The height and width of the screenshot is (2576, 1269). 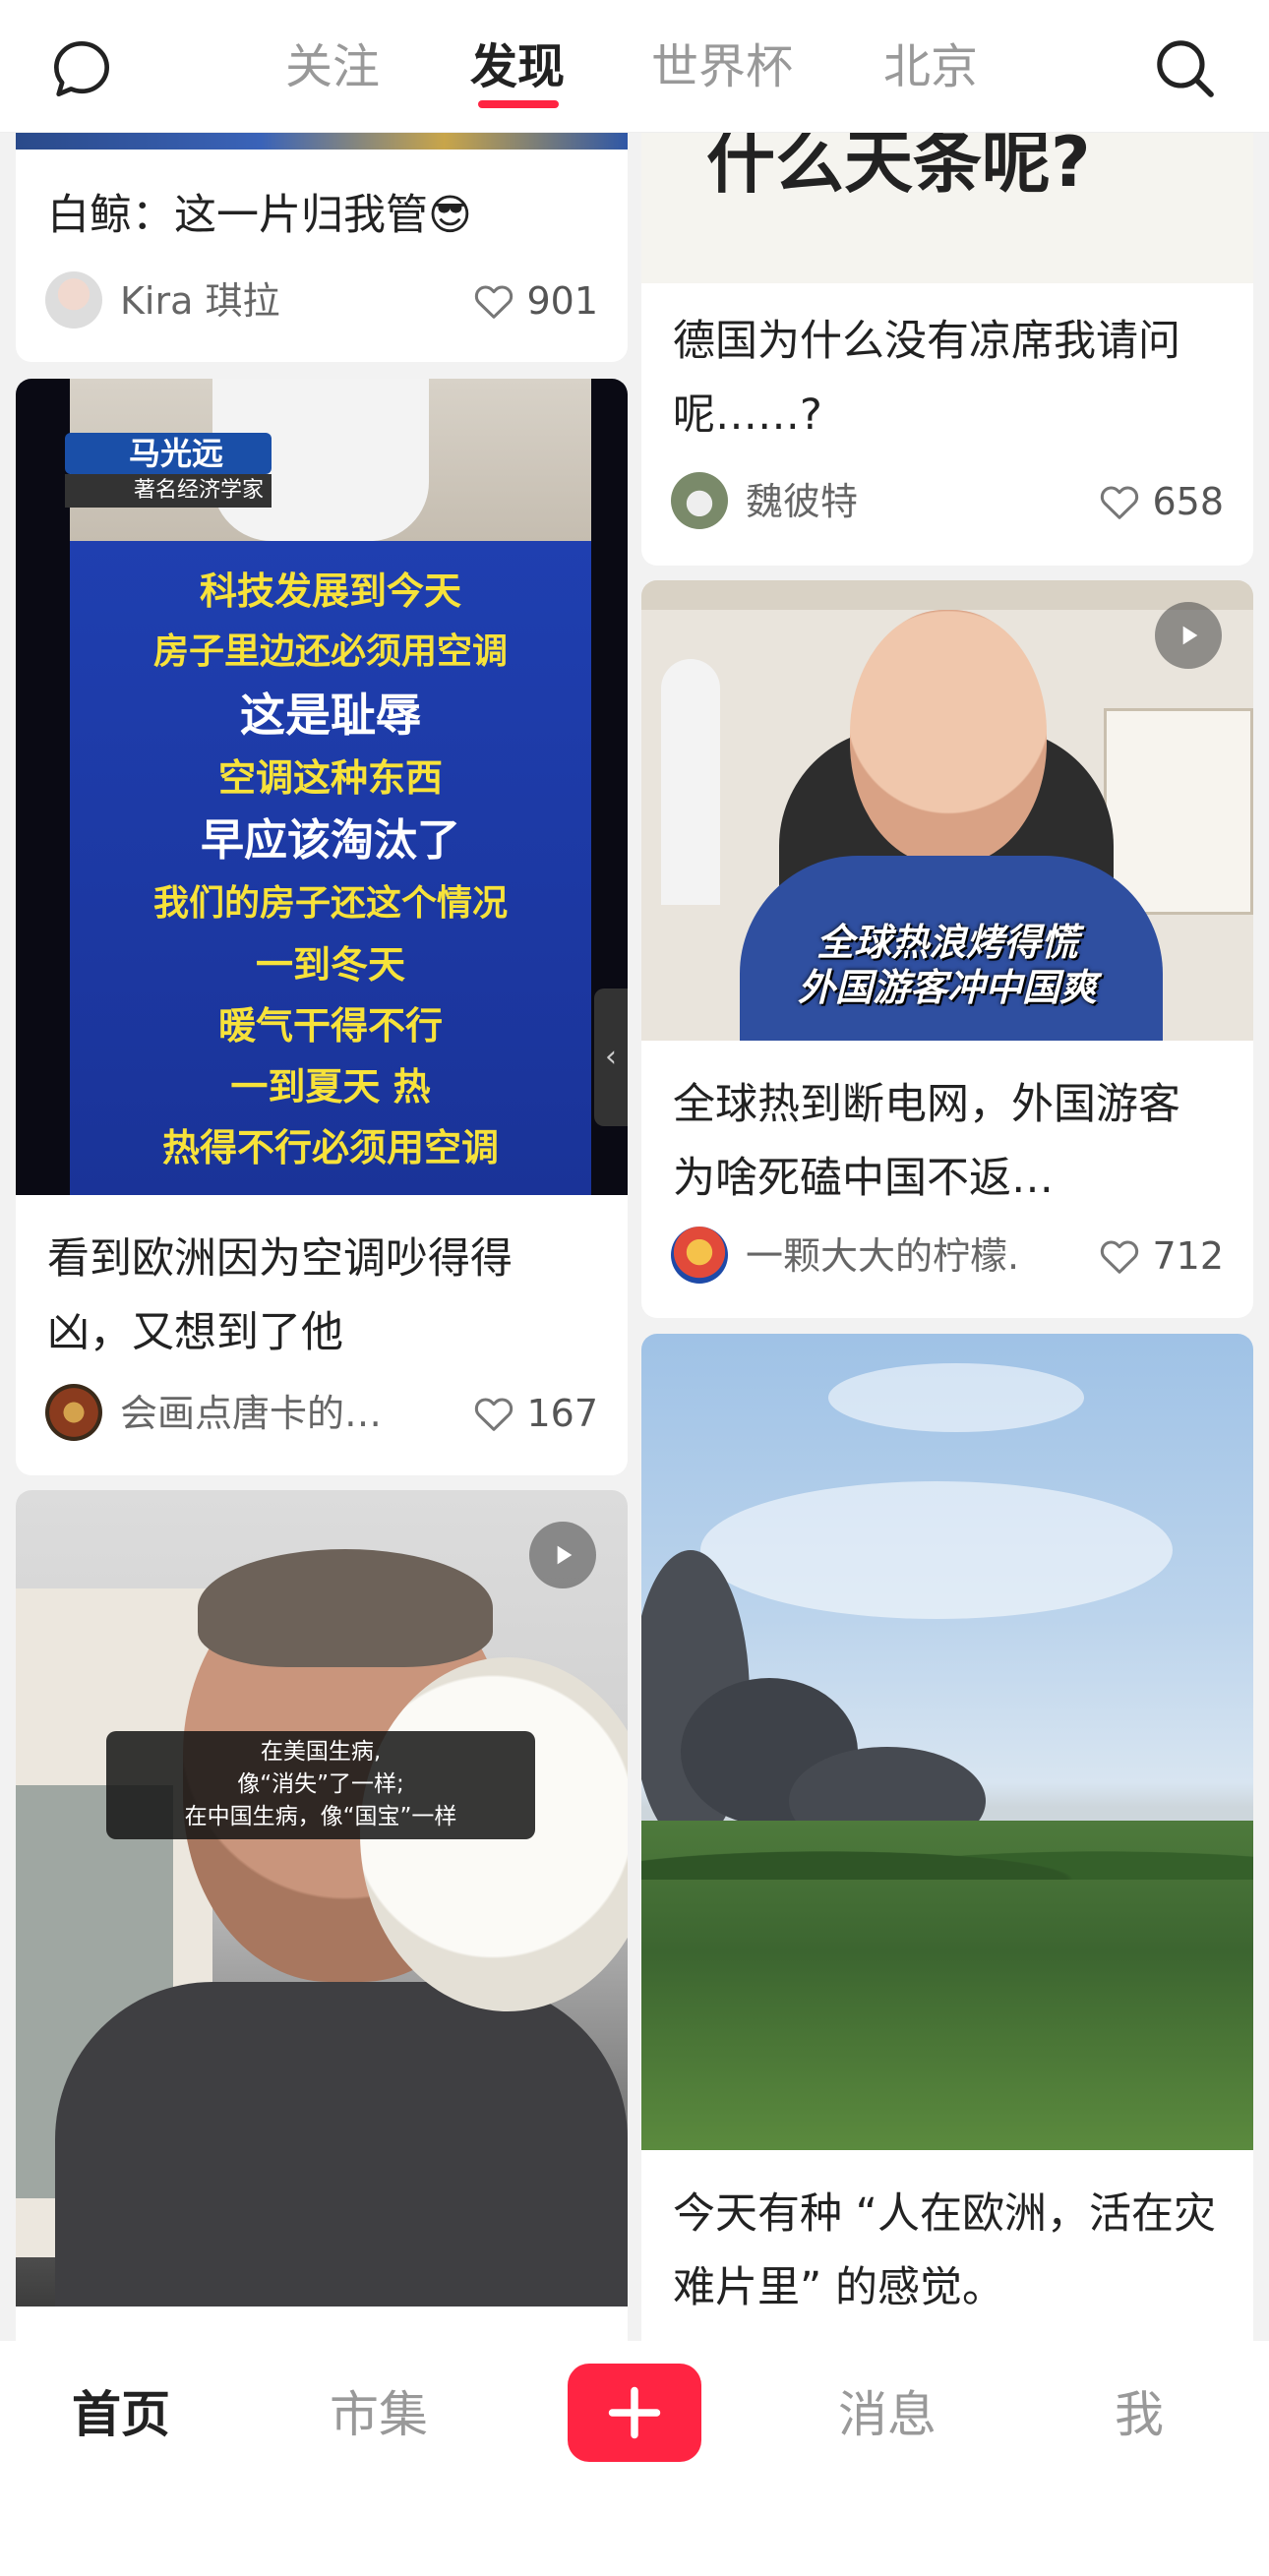 I want to click on plus-icon, so click(x=634, y=2413).